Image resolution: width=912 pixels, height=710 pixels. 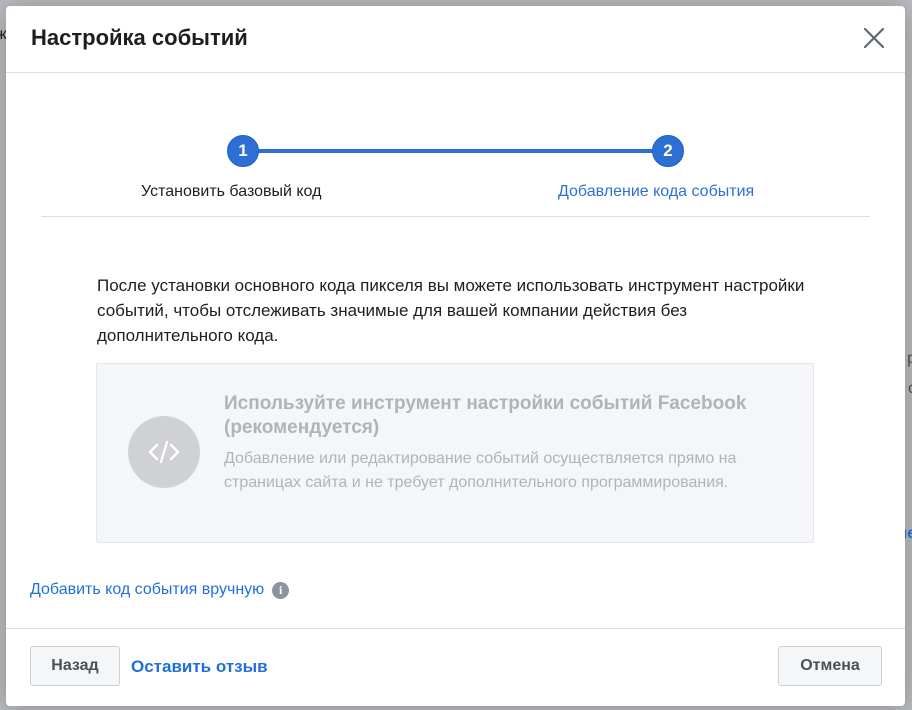 What do you see at coordinates (199, 667) in the screenshot?
I see `leave-feedback-link: Оставить отзыв` at bounding box center [199, 667].